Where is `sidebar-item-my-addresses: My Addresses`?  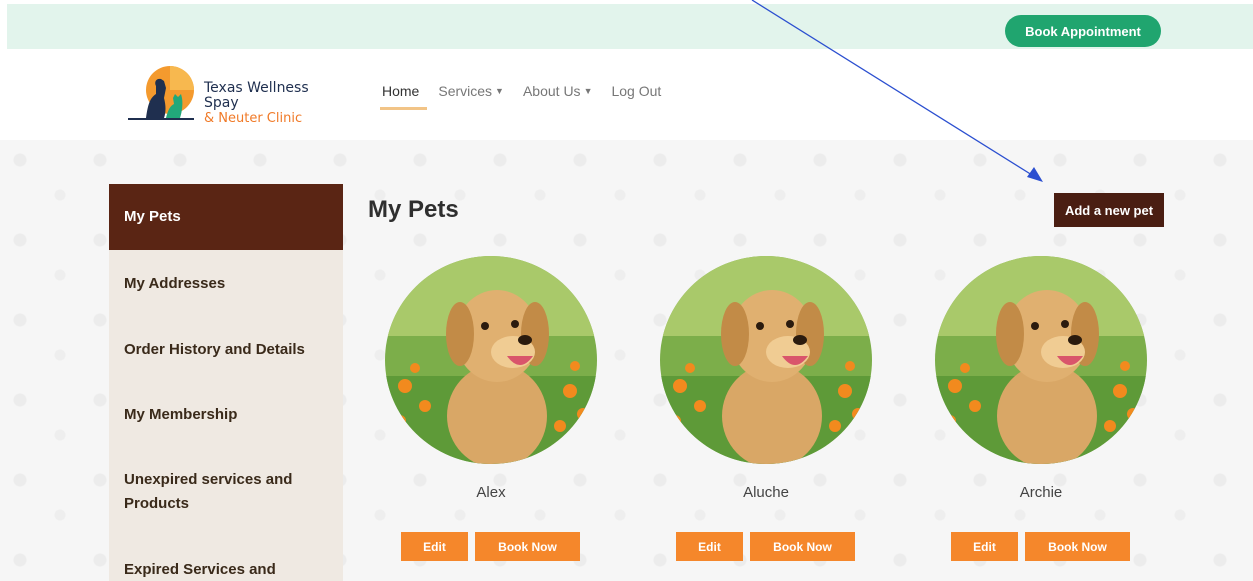 sidebar-item-my-addresses: My Addresses is located at coordinates (226, 284).